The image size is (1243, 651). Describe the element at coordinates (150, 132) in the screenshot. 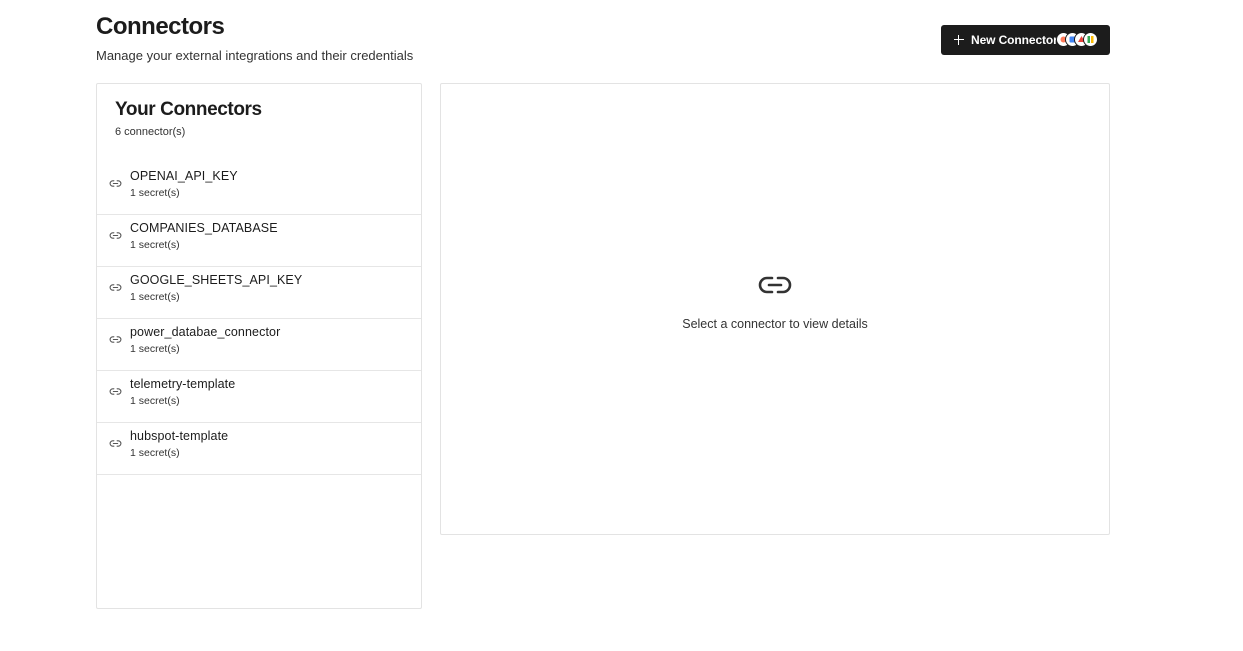

I see `connector-count: 6 connector(s)` at that location.